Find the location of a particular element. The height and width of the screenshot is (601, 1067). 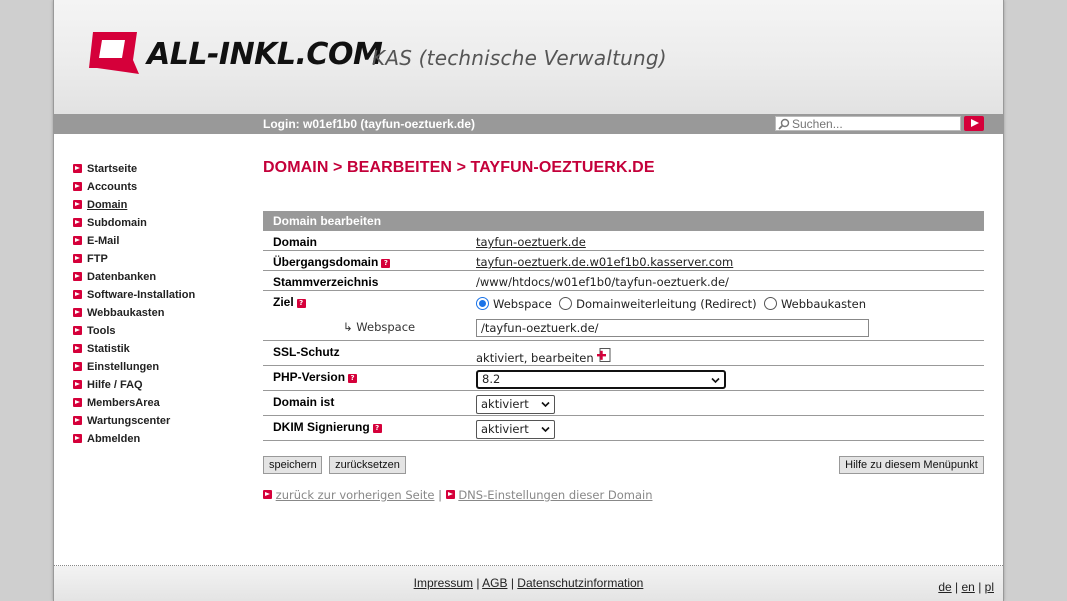

php-version-select: 8.2 is located at coordinates (601, 379).